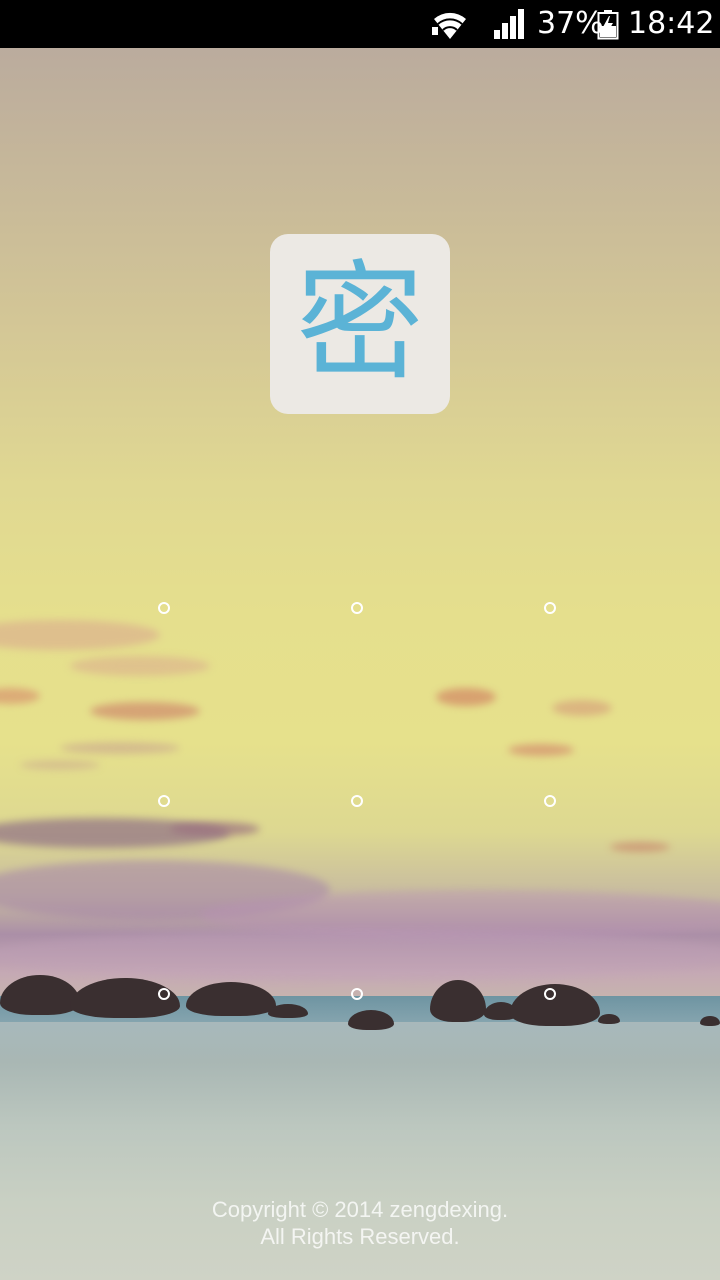 The width and height of the screenshot is (720, 1280). Describe the element at coordinates (360, 1209) in the screenshot. I see `copyright-line: Copyright © 2014 zengdexing.` at that location.